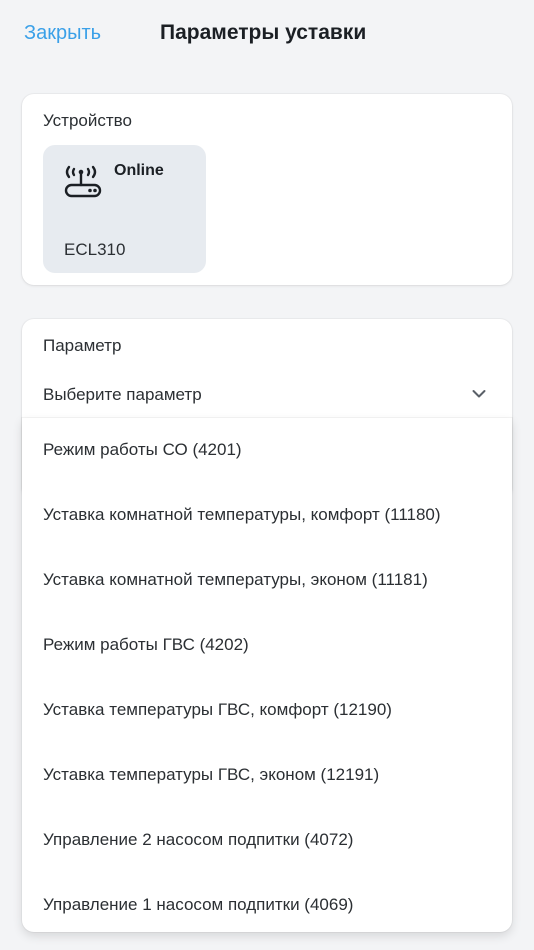 Image resolution: width=534 pixels, height=950 pixels. Describe the element at coordinates (267, 902) in the screenshot. I see `dropdown-option: Управление 1 насосом подпитки (4069)` at that location.